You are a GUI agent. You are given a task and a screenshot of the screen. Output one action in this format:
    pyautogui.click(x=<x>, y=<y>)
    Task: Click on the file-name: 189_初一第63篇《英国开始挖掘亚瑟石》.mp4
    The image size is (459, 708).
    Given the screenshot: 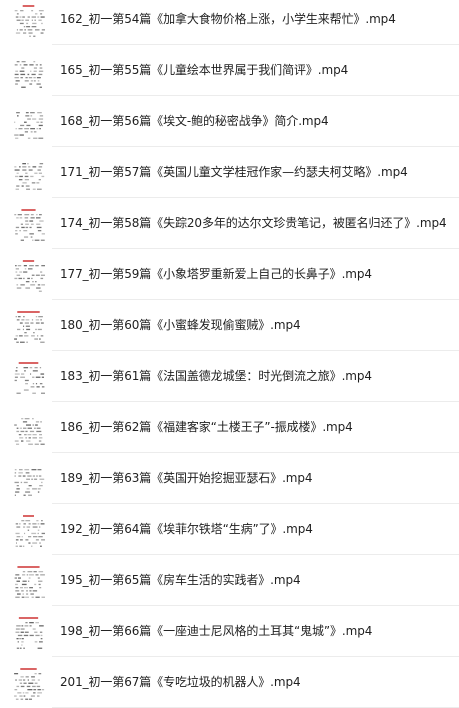 What is the action you would take?
    pyautogui.click(x=186, y=478)
    